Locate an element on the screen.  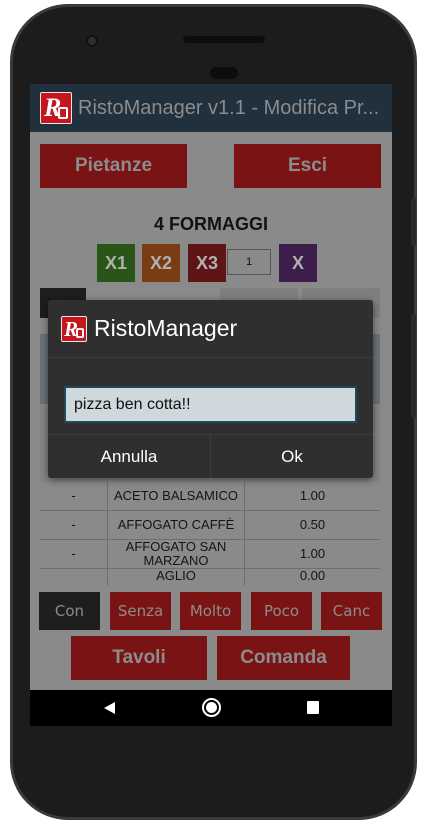
x1-button: X1 is located at coordinates (116, 263).